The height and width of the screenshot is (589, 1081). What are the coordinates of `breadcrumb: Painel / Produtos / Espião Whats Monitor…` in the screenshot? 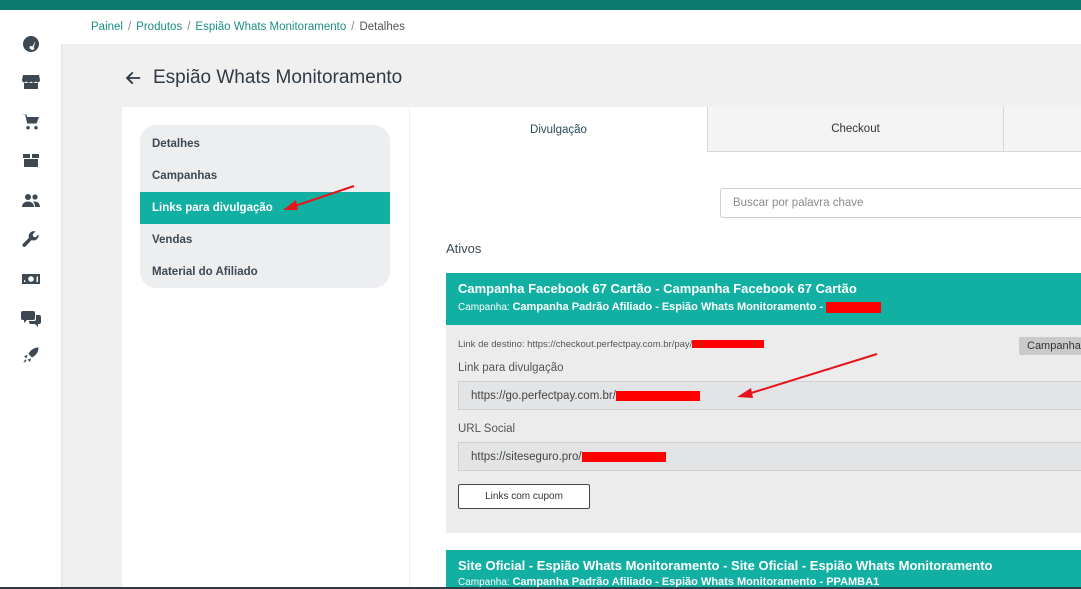 It's located at (571, 27).